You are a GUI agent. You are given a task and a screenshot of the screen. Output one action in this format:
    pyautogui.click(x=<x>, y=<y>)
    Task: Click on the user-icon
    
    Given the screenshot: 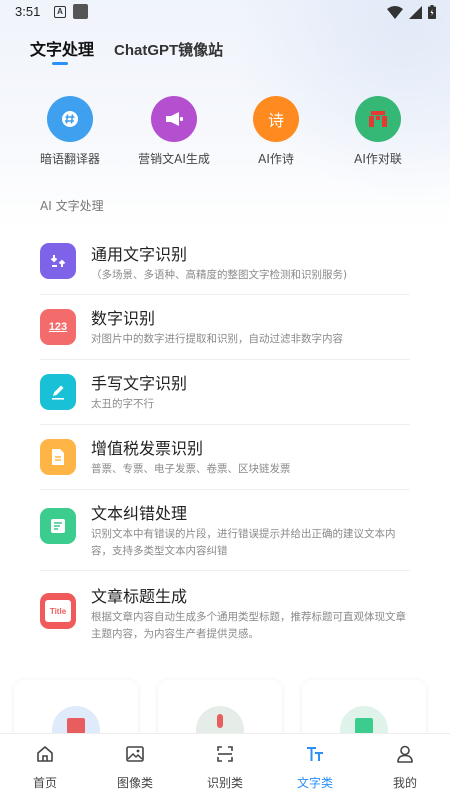 What is the action you would take?
    pyautogui.click(x=405, y=754)
    